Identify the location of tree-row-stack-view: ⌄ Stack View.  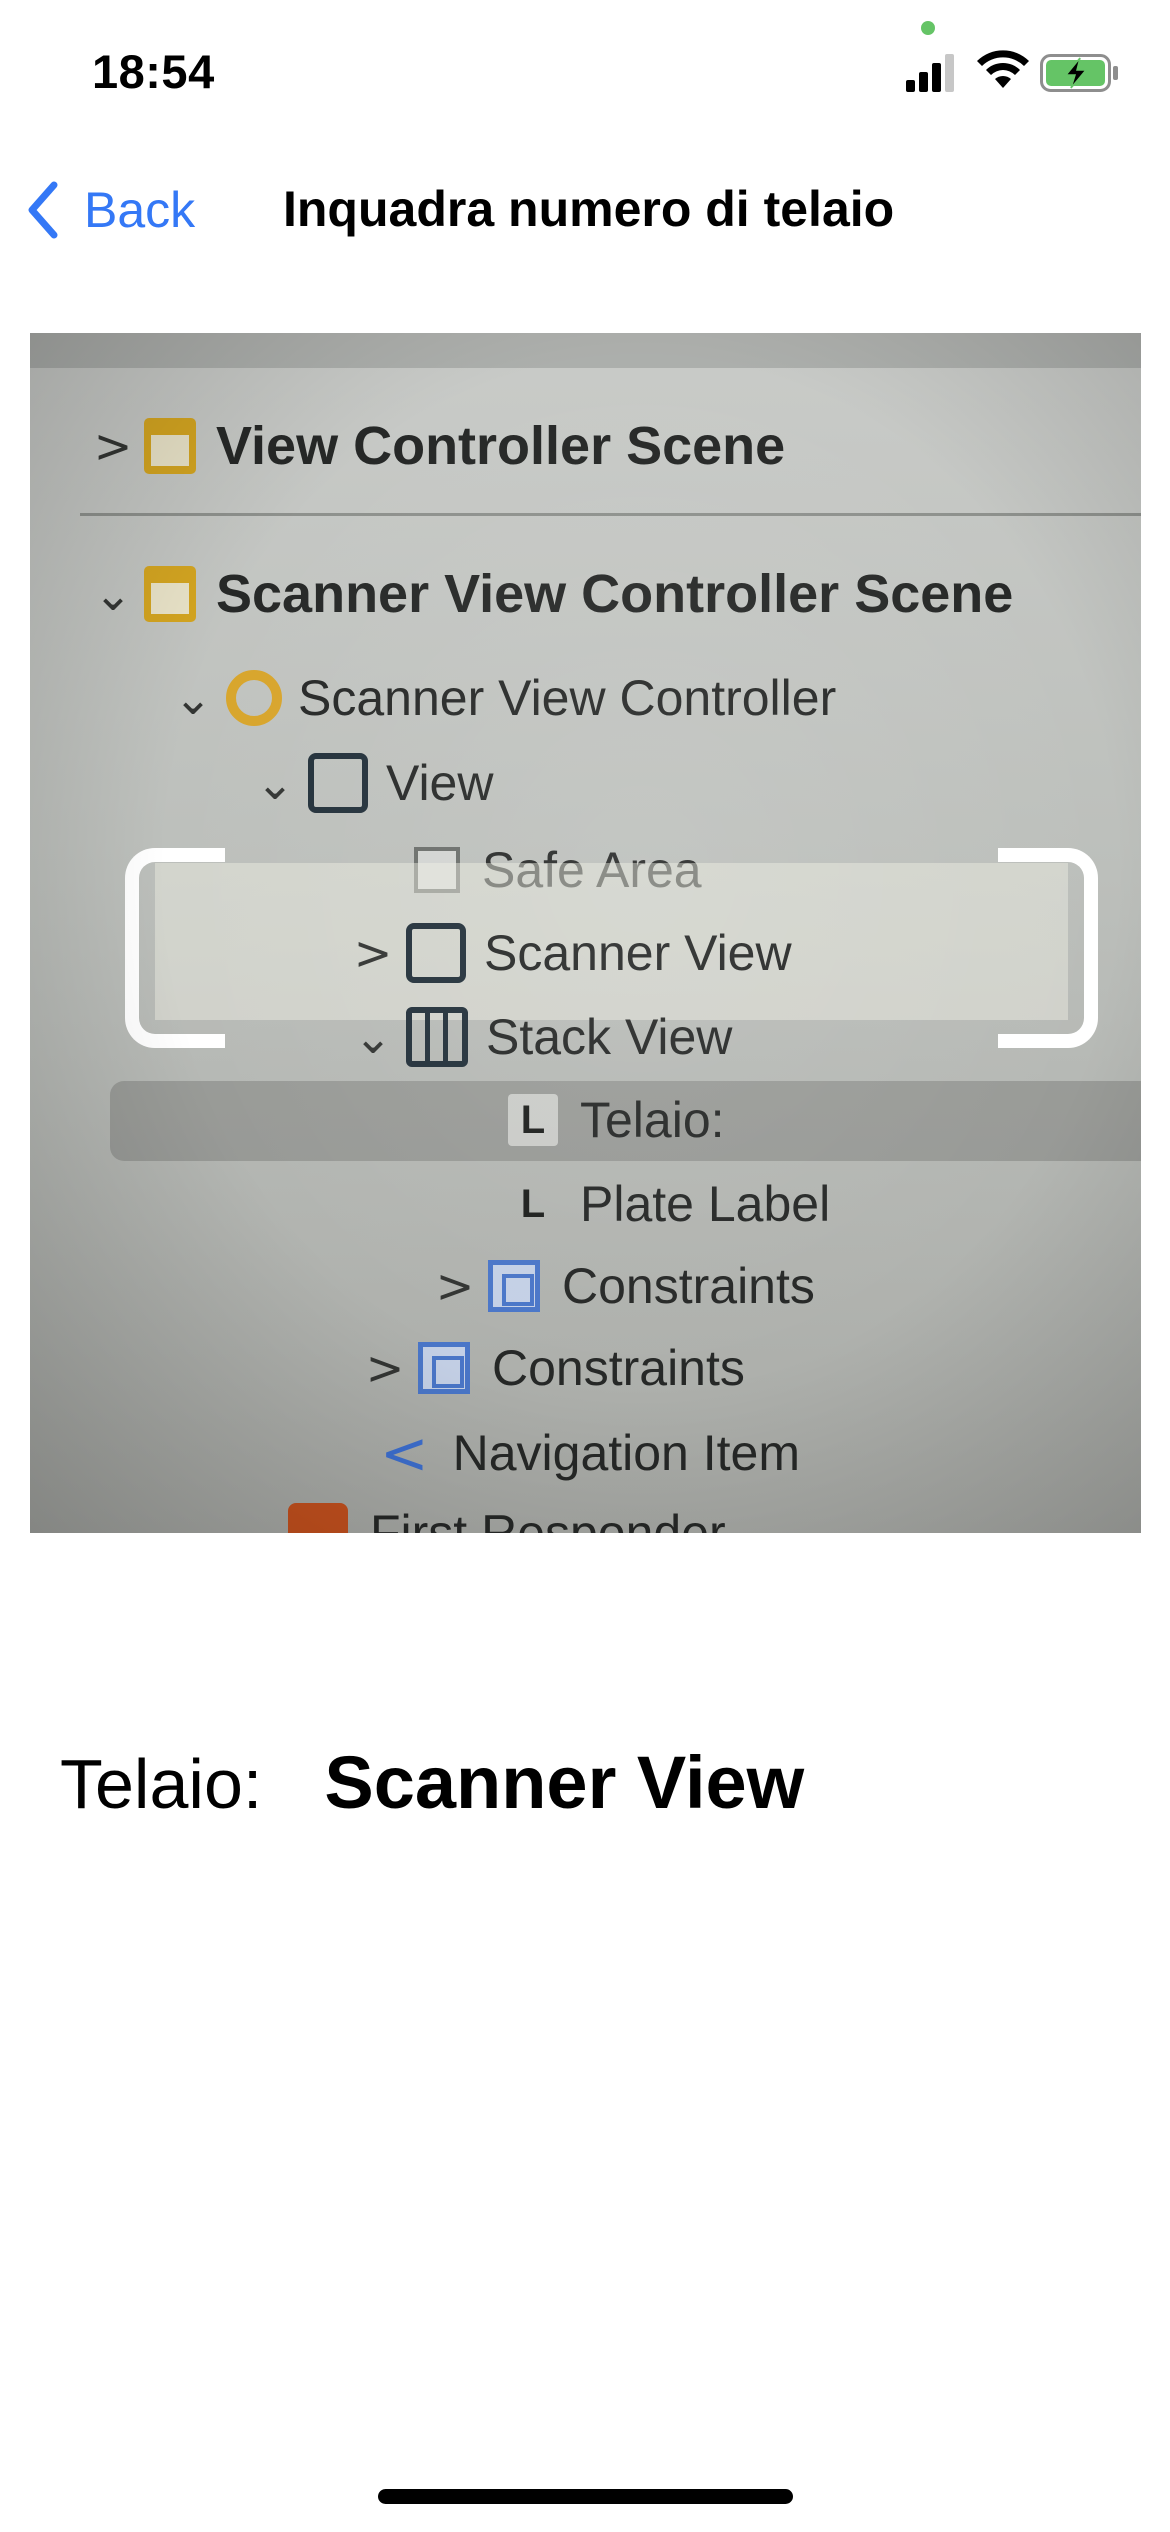
(540, 1037).